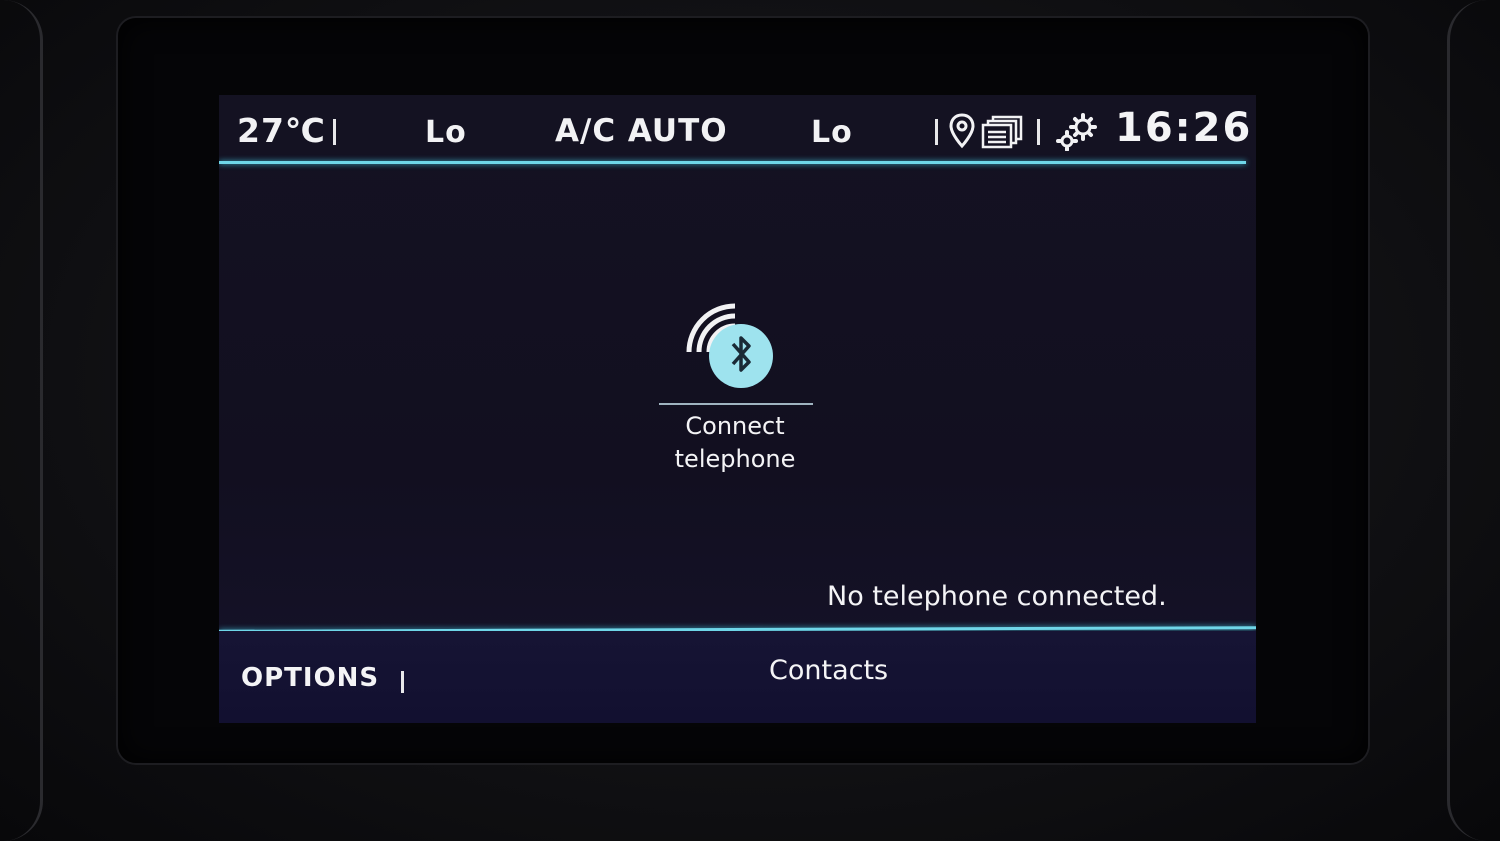 The height and width of the screenshot is (841, 1500). Describe the element at coordinates (1077, 134) in the screenshot. I see `settings-gears-icon` at that location.